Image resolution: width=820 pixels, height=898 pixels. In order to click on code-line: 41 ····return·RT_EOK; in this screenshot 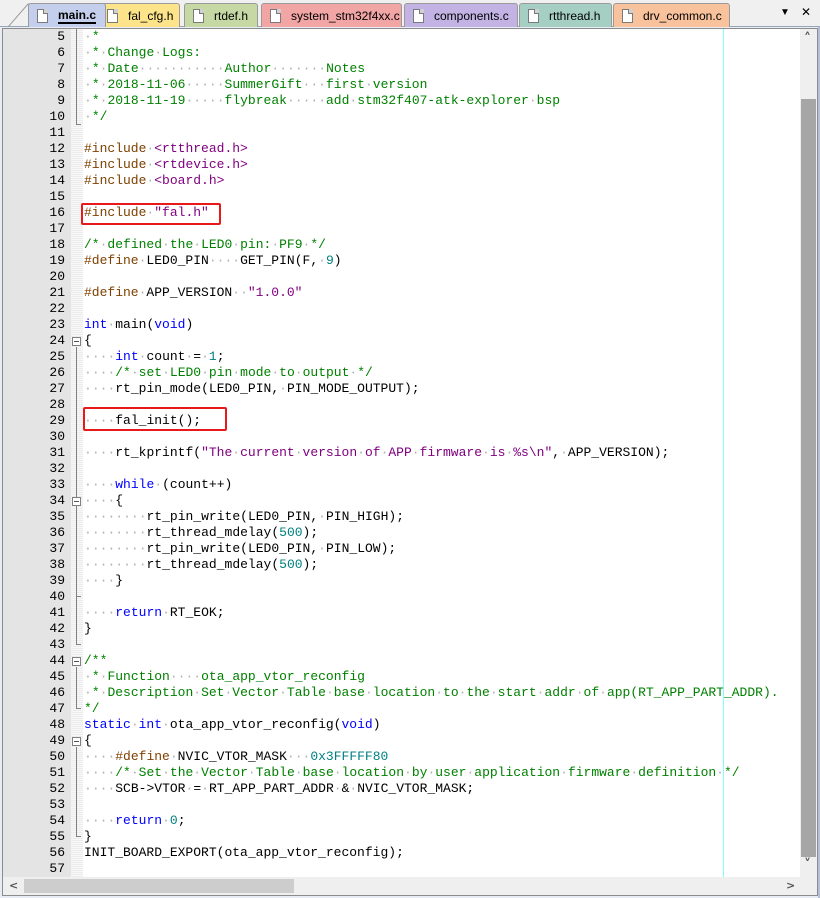, I will do `click(401, 613)`.